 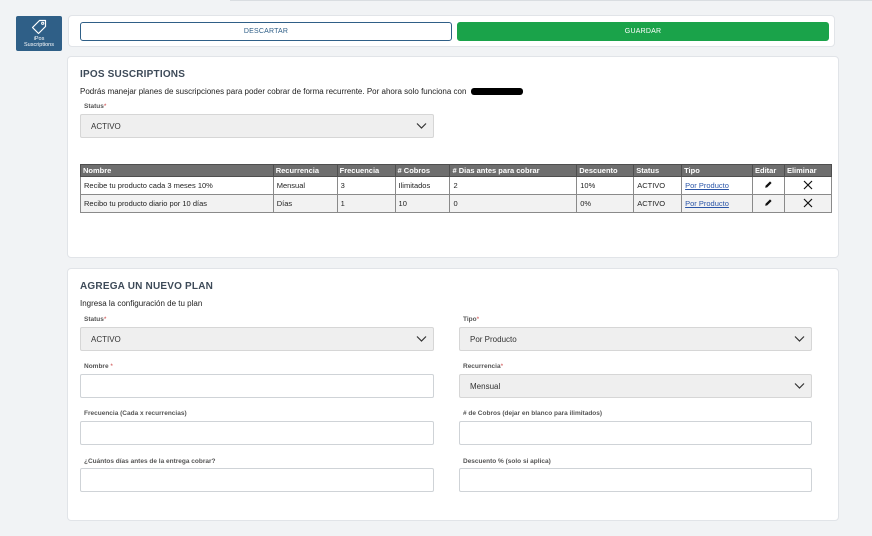 I want to click on discard-button: DESCARTAR, so click(x=266, y=31).